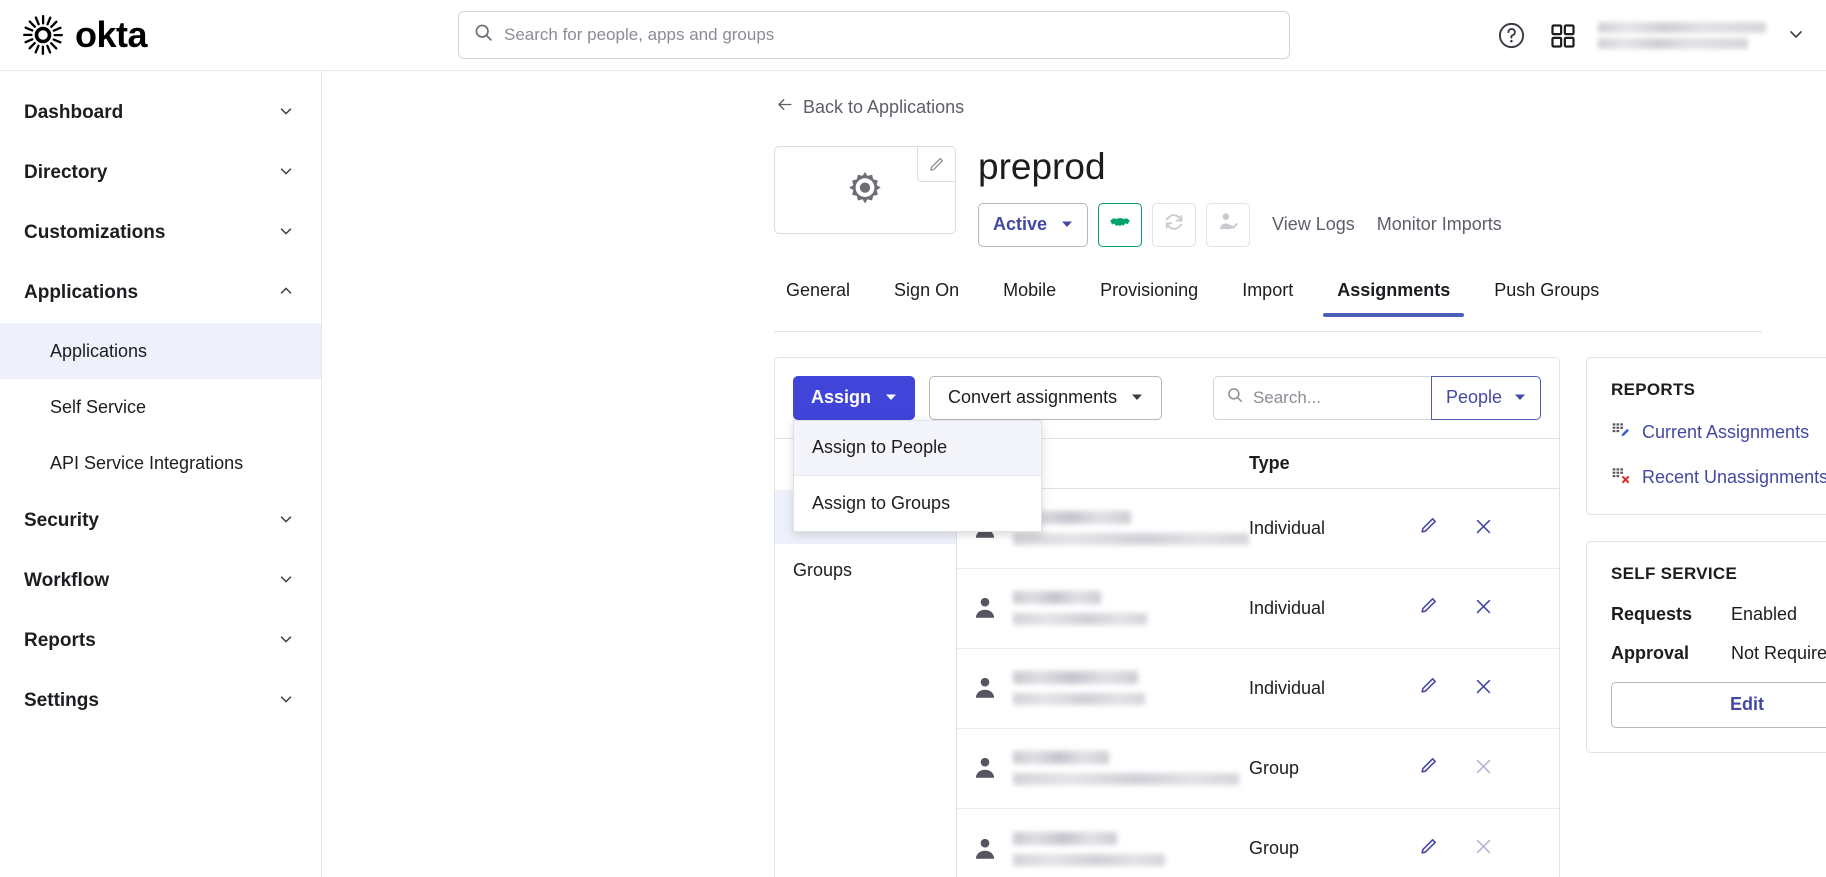 The height and width of the screenshot is (877, 1826). What do you see at coordinates (160, 463) in the screenshot?
I see `sidebar-subitem-api-service-integrations: API Service Integrations` at bounding box center [160, 463].